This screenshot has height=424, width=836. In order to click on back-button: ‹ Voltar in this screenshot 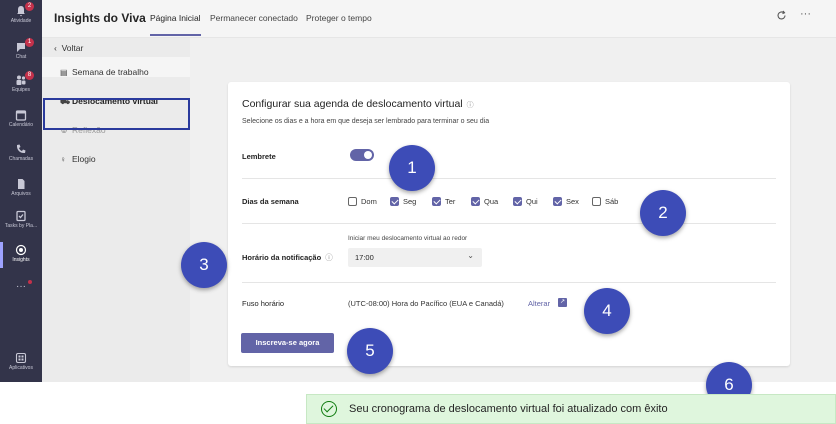, I will do `click(68, 48)`.